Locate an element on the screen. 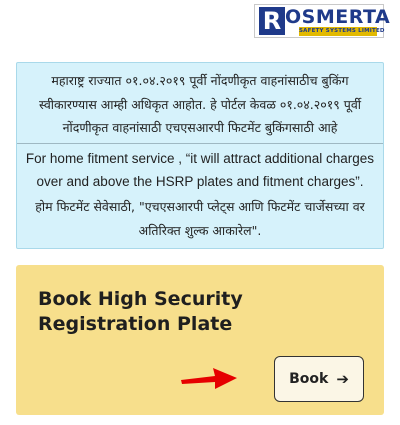 This screenshot has height=425, width=400. logo-tagline: SAFETY SYSTEMS LIMITED is located at coordinates (342, 31).